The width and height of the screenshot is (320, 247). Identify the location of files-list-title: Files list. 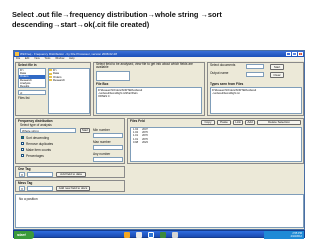
(24, 98).